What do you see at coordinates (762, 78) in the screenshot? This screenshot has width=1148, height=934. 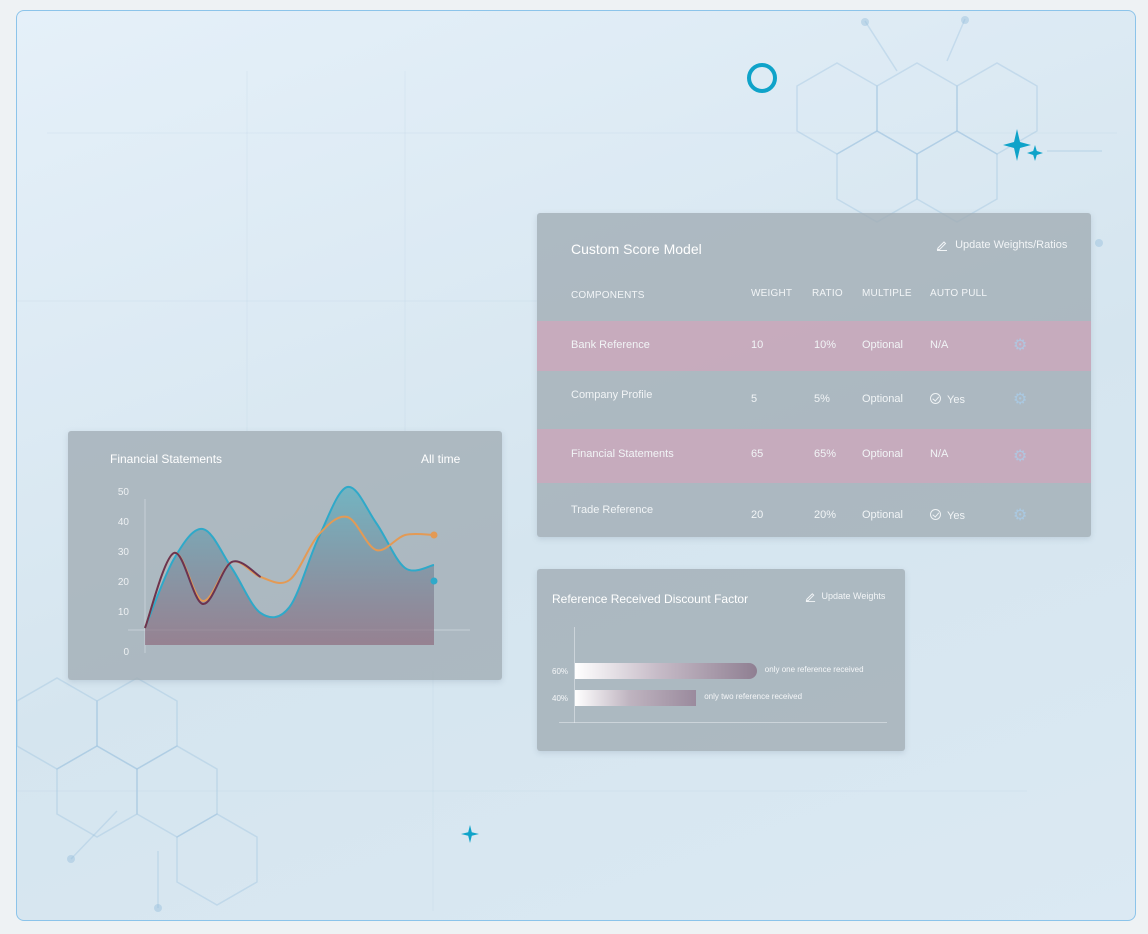 I see `ring-decoration` at bounding box center [762, 78].